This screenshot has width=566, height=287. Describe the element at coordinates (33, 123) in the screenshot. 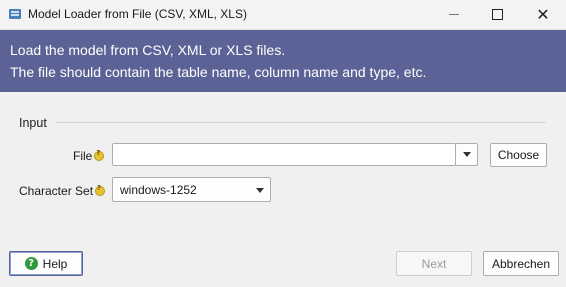

I see `input-group-title: Input` at that location.